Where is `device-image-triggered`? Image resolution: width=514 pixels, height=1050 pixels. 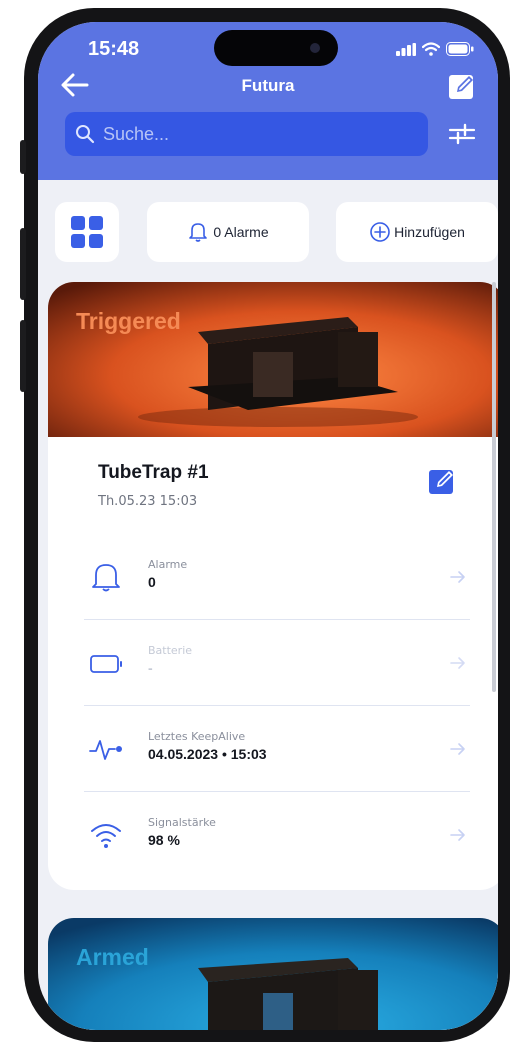
device-image-triggered is located at coordinates (273, 359).